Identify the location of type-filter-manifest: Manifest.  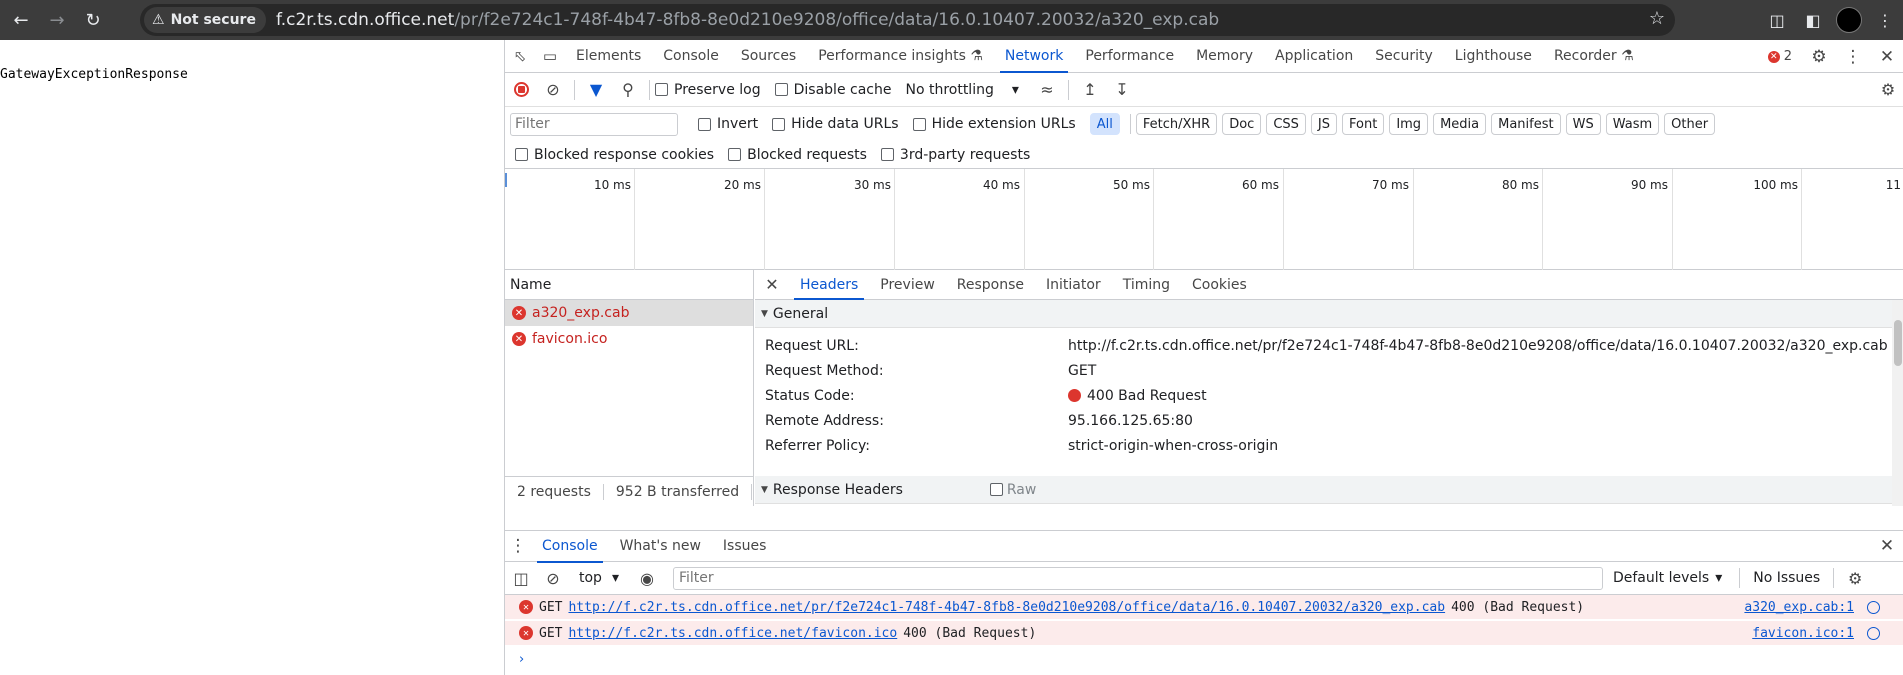
(1526, 124).